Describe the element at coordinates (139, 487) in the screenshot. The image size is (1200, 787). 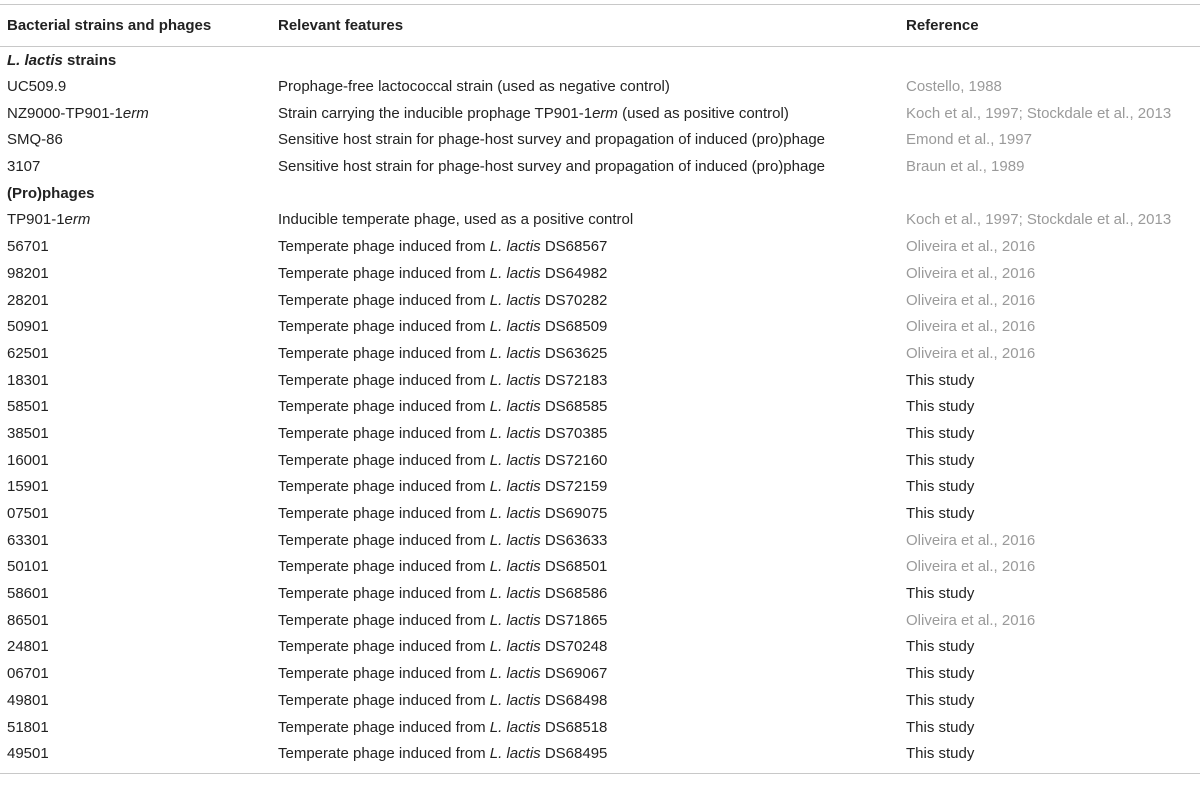
I see `strain-phage-name: 15901` at that location.